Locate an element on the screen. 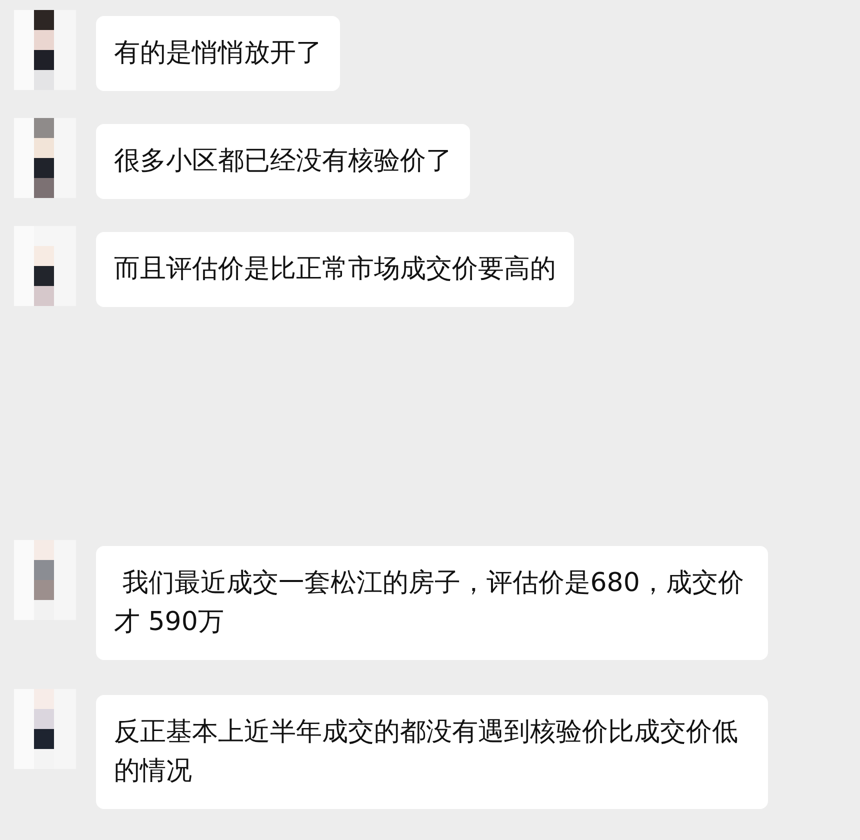  message-bubble: 很多小区都已经没有核验价了 is located at coordinates (283, 161).